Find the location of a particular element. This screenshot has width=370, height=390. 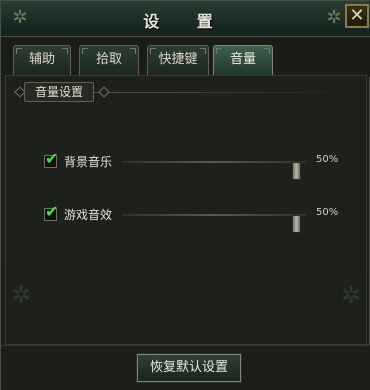

sfx-slider-thumb is located at coordinates (296, 224).